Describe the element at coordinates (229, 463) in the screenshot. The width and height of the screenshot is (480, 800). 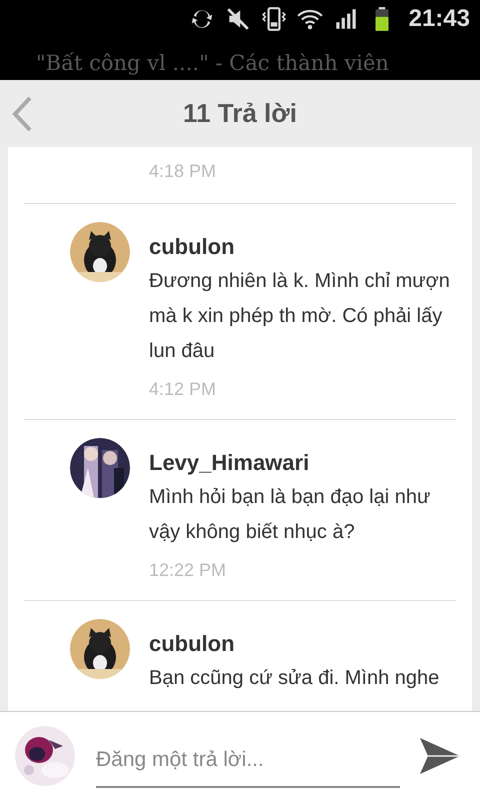
I see `author-name: Levy_Himawari` at that location.